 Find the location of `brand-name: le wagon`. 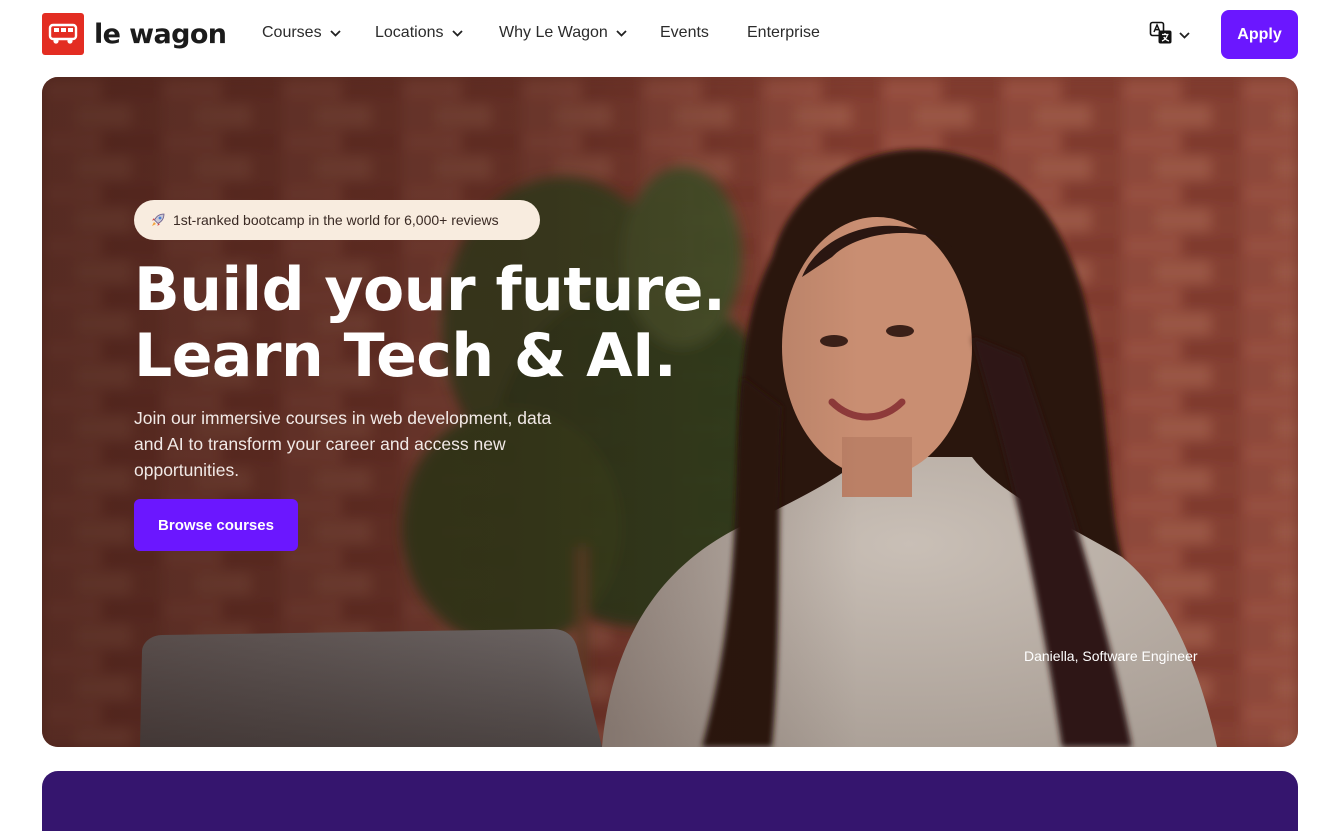

brand-name: le wagon is located at coordinates (160, 34).